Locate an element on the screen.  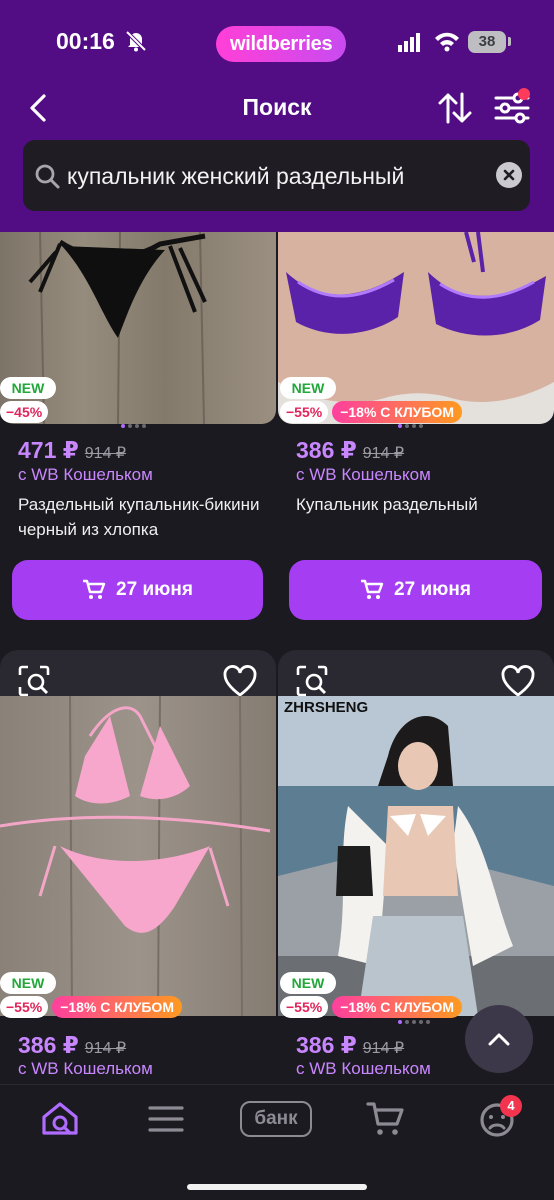
price: 471 ₽ is located at coordinates (48, 450).